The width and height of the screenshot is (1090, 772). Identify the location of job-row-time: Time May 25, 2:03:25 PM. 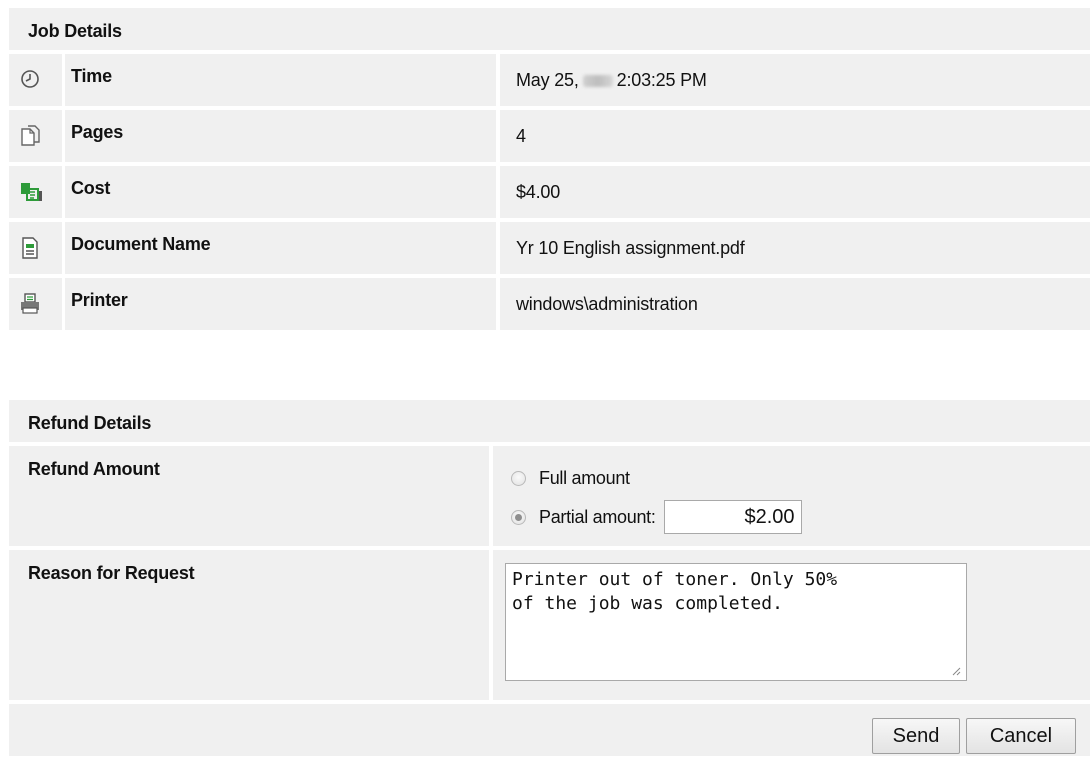
(549, 80).